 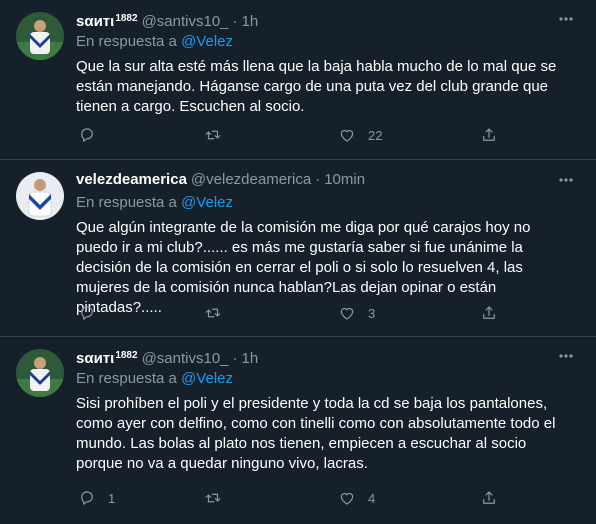 I want to click on tweet-header: velezdeamerica @velezdeamerica · 10min, so click(x=328, y=180).